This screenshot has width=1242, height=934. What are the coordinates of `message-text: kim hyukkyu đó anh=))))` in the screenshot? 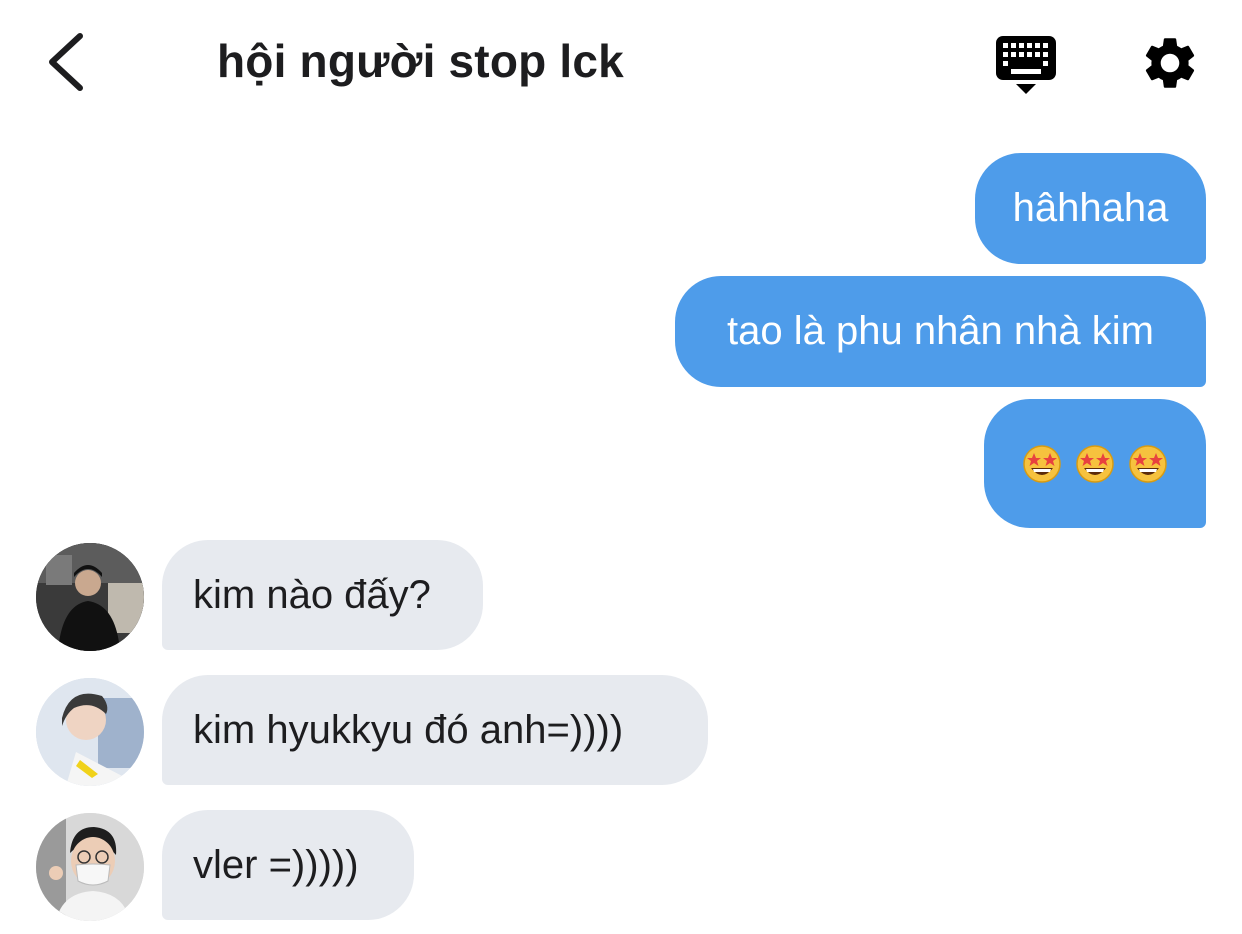 It's located at (408, 729).